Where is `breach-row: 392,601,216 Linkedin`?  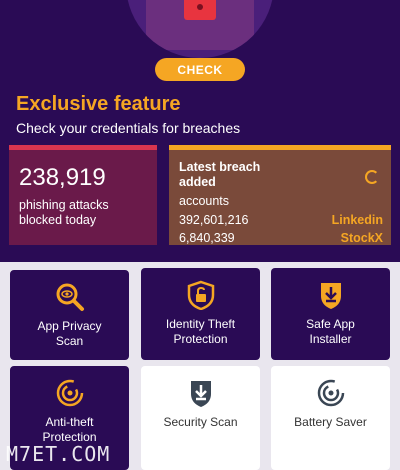 breach-row: 392,601,216 Linkedin is located at coordinates (281, 220).